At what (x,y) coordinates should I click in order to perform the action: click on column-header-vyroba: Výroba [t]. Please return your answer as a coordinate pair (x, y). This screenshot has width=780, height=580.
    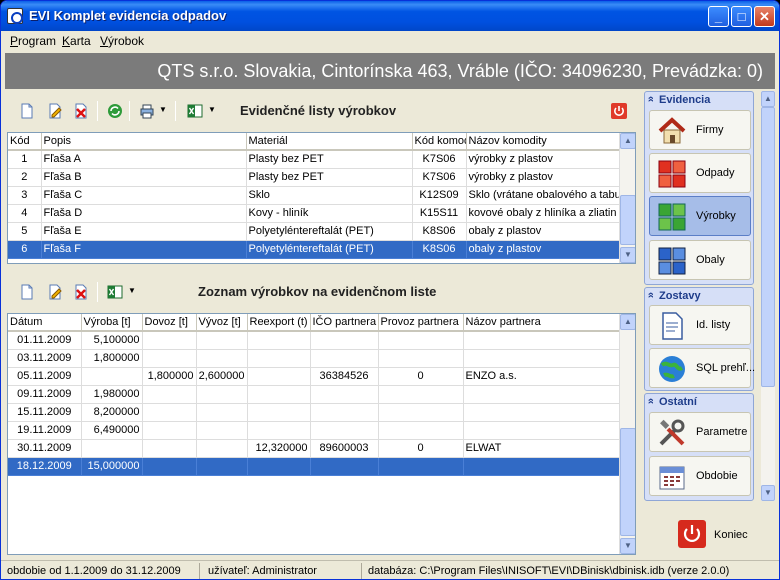
    Looking at the image, I should click on (112, 323).